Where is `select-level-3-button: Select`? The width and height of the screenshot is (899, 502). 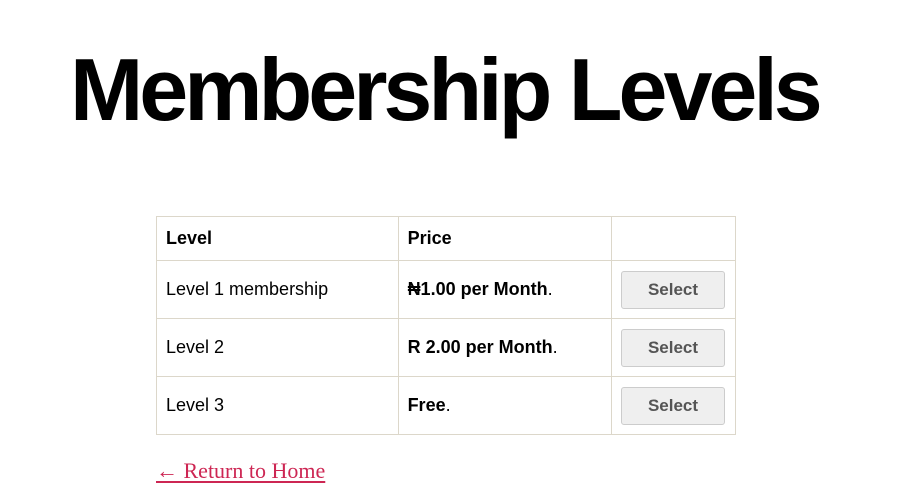 select-level-3-button: Select is located at coordinates (672, 405).